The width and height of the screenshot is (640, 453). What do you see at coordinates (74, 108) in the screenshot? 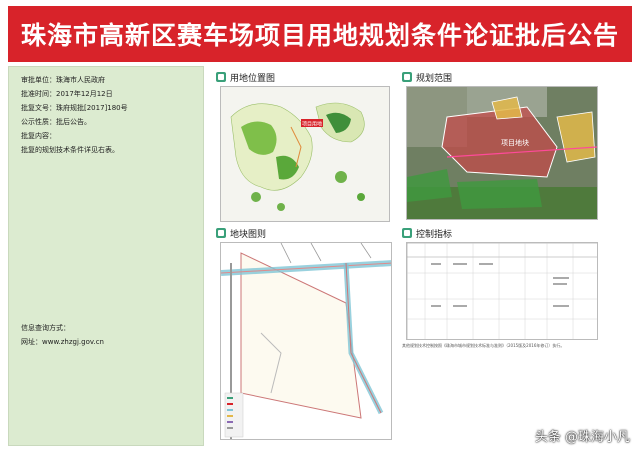
I see `info-document-number: 批复文号：珠府规批[2017]180号` at bounding box center [74, 108].